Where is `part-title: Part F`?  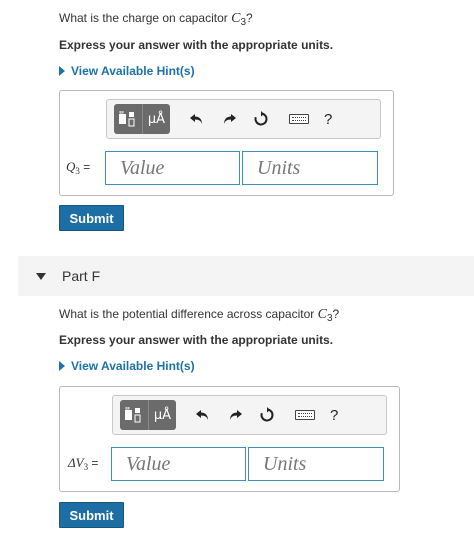 part-title: Part F is located at coordinates (81, 276).